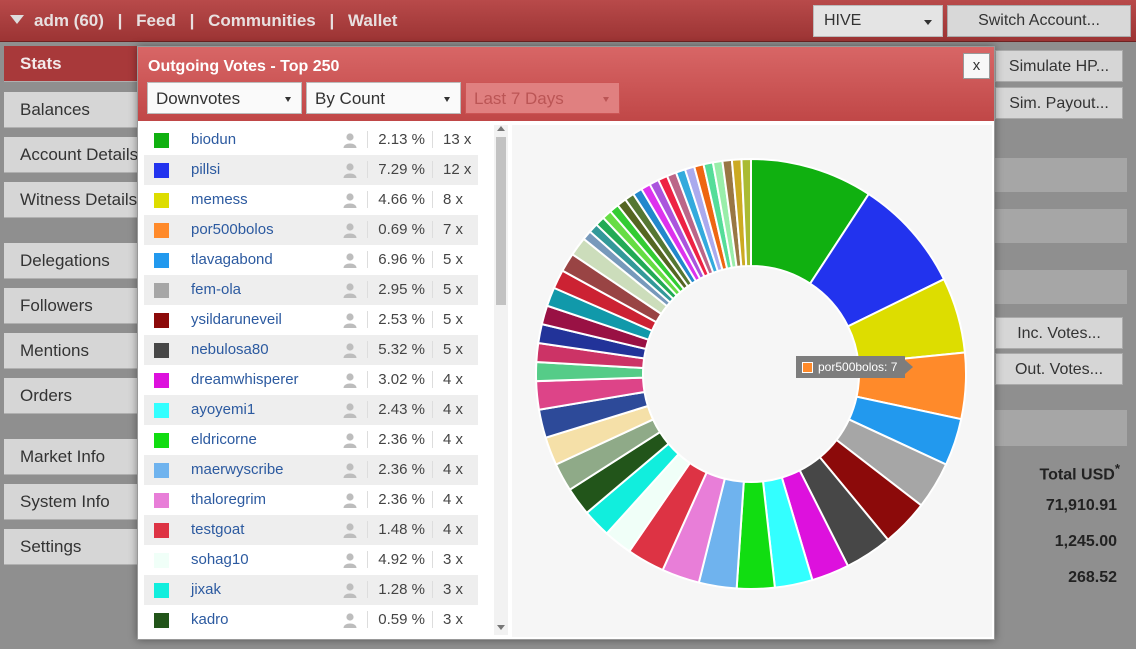  Describe the element at coordinates (74, 306) in the screenshot. I see `sidebar-item-followers: Followers` at that location.